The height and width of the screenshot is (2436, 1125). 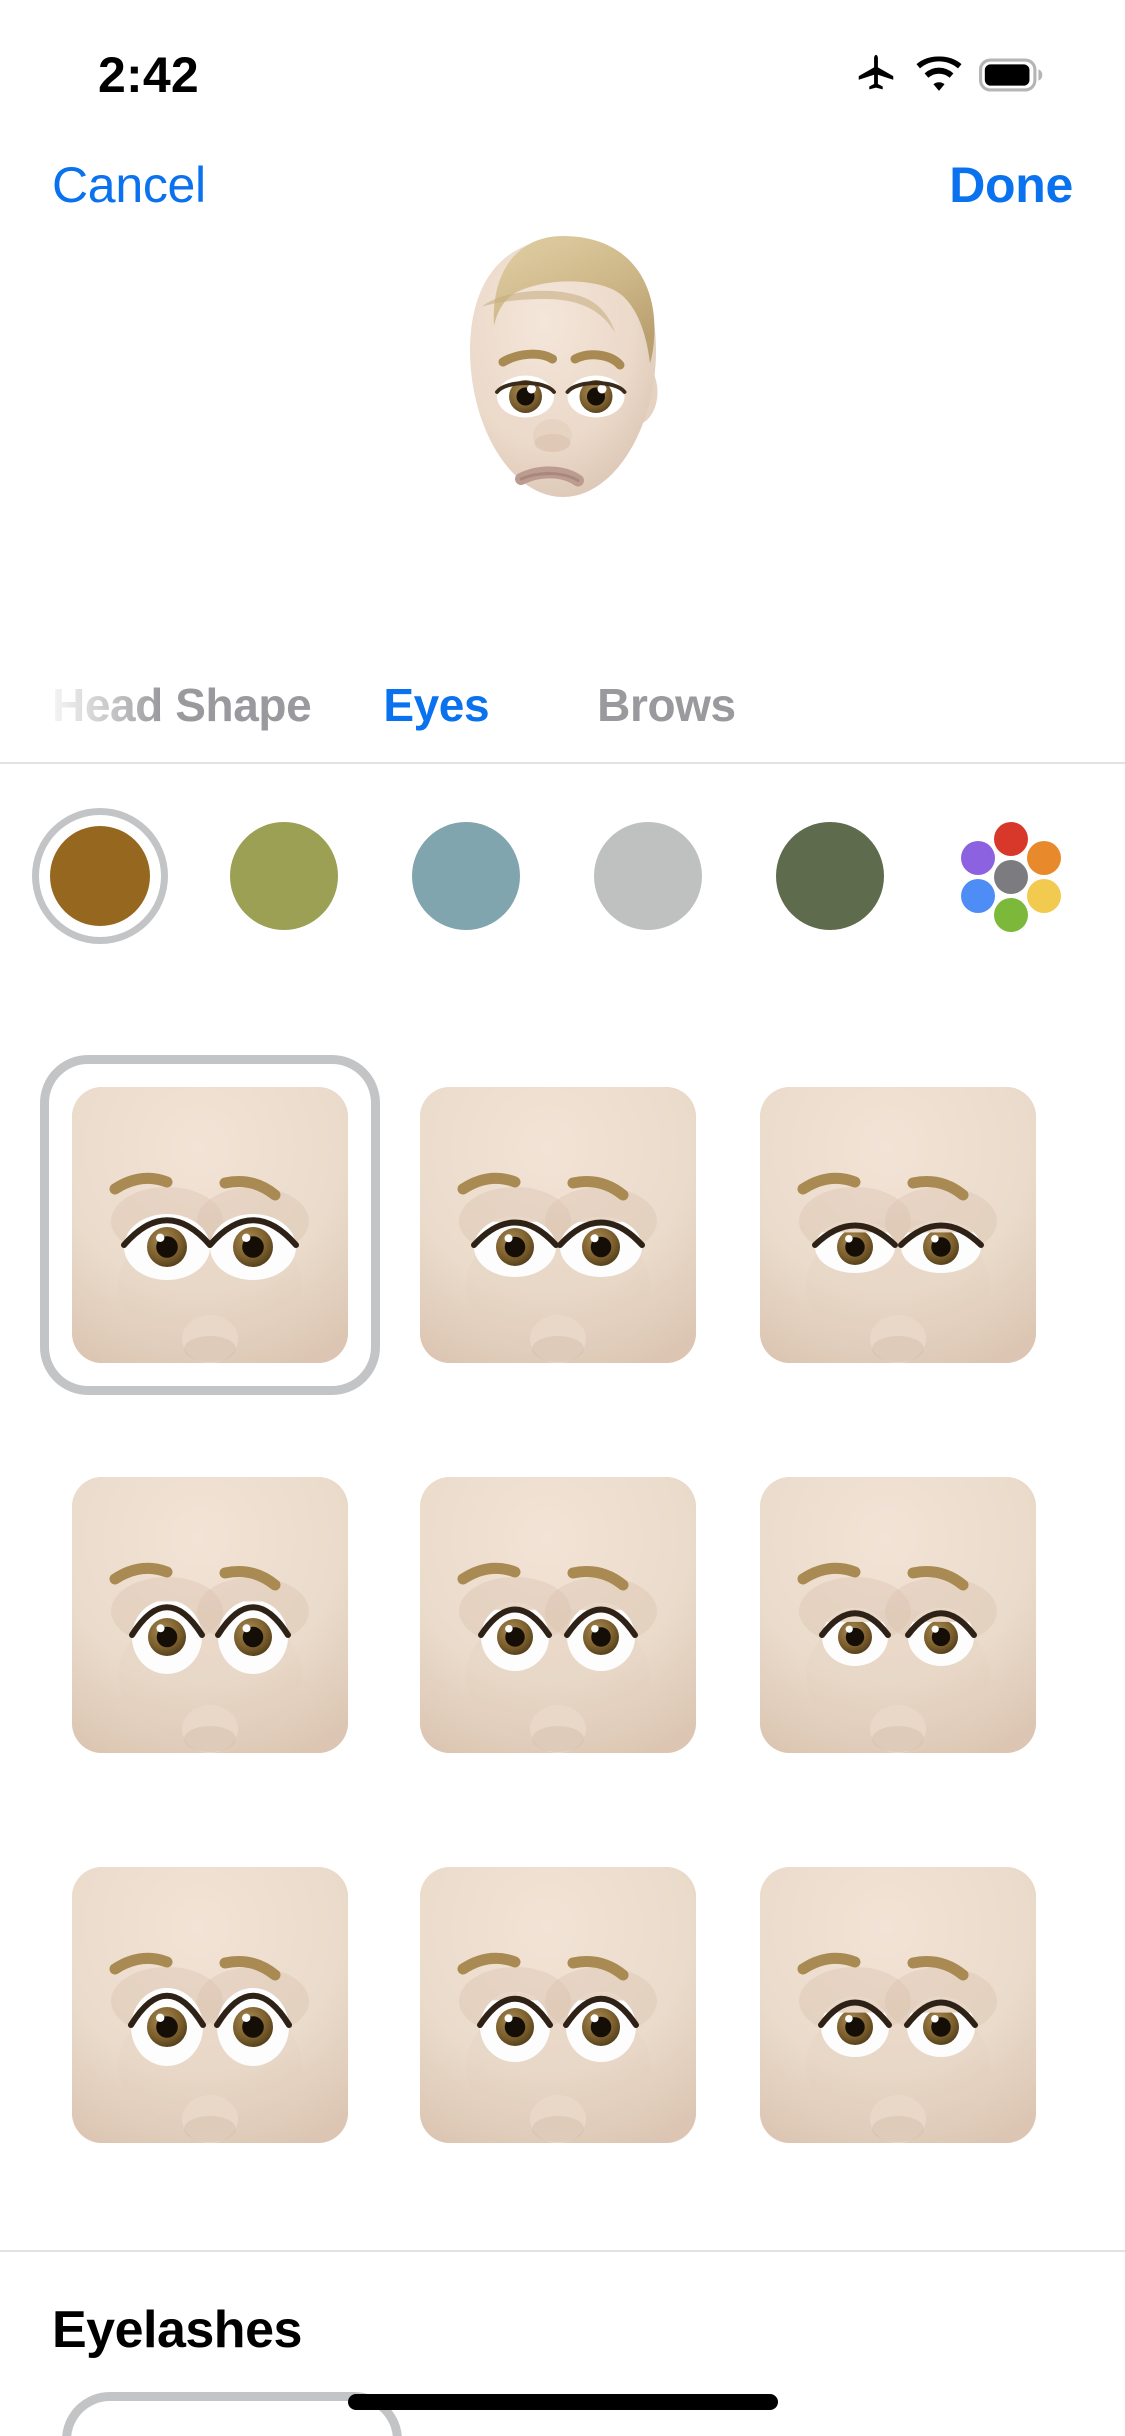 I want to click on tab-bar-separator, so click(x=562, y=763).